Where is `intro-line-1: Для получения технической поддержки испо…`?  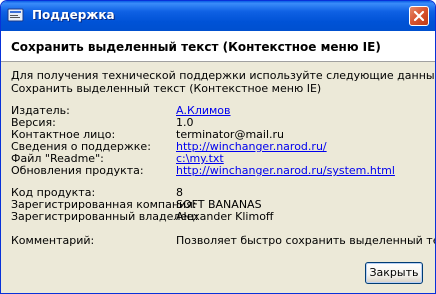
intro-line-1: Для получения технической поддержки испо… is located at coordinates (223, 75).